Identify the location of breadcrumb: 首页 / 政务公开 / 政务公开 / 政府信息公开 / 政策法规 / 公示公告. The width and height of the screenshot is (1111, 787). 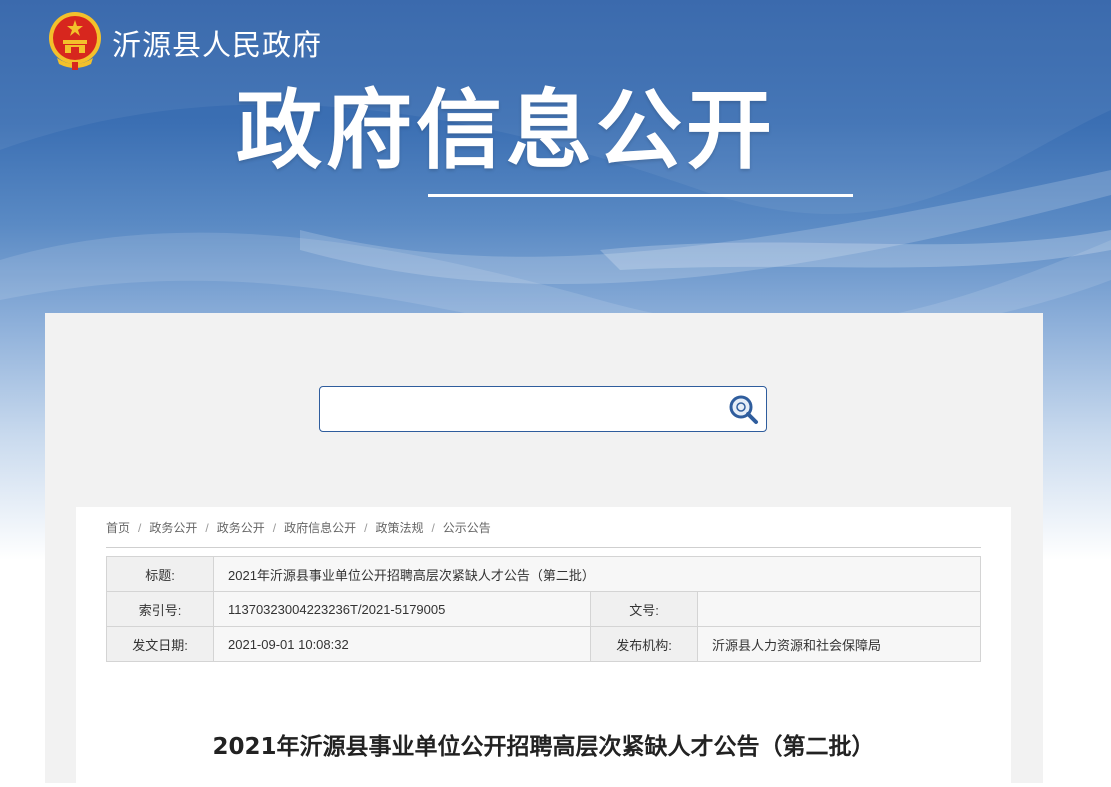
(298, 527).